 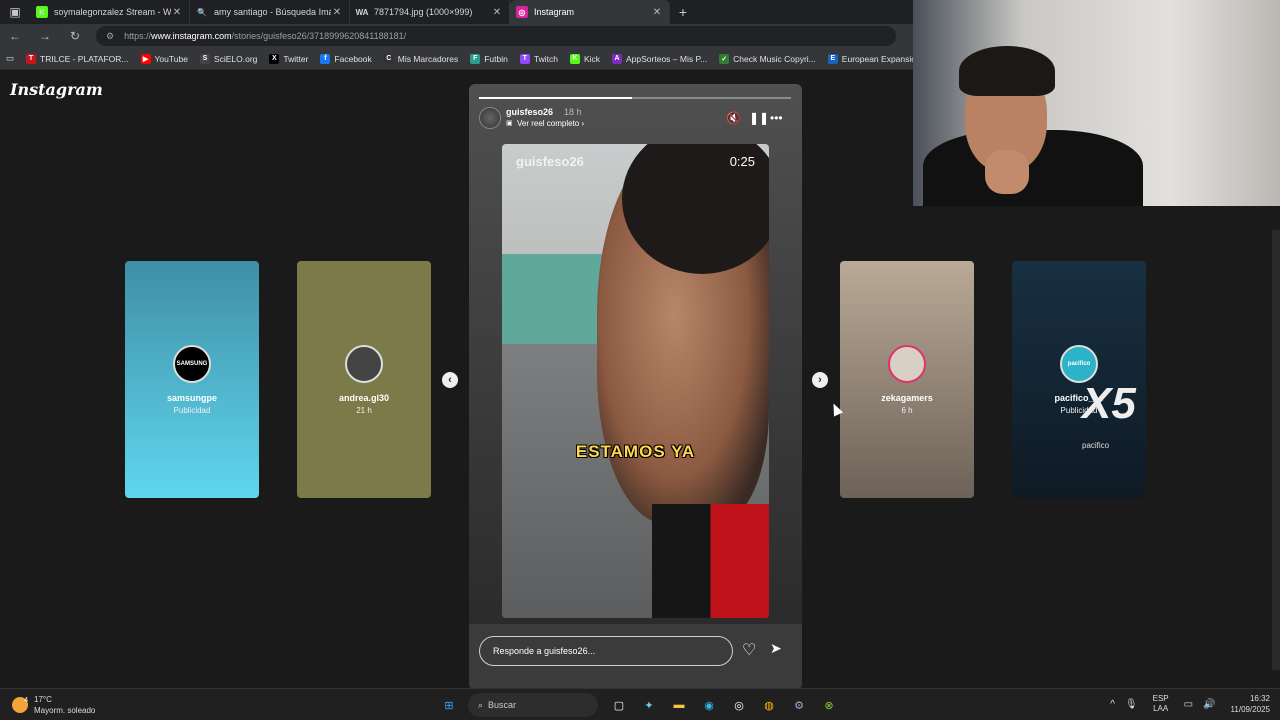 I want to click on more-options-icon: •••, so click(x=776, y=118).